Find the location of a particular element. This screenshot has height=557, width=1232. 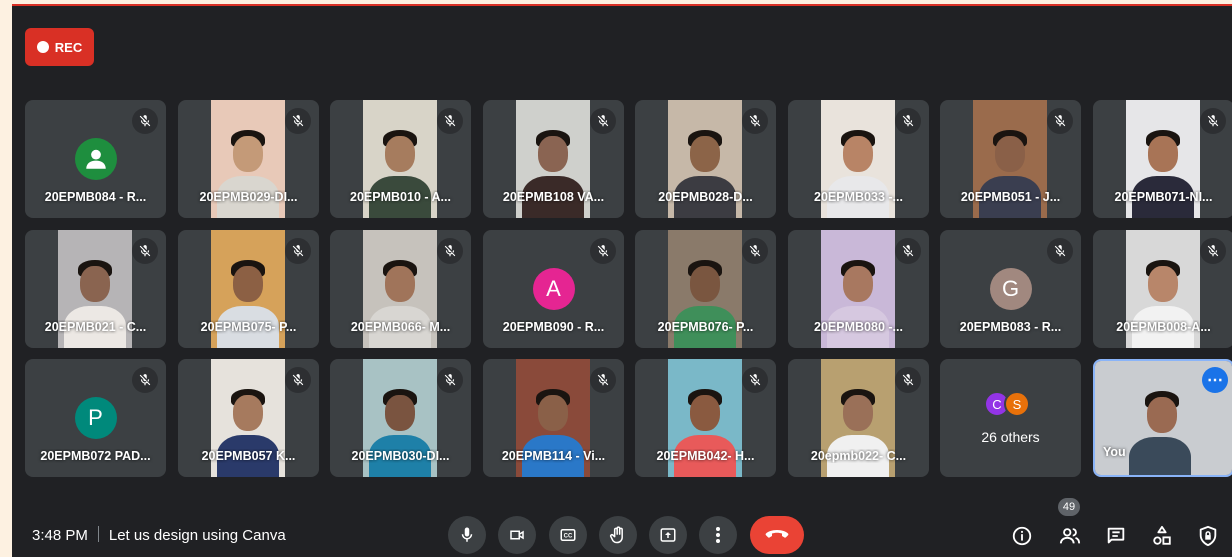

present-screen-icon is located at coordinates (668, 535).